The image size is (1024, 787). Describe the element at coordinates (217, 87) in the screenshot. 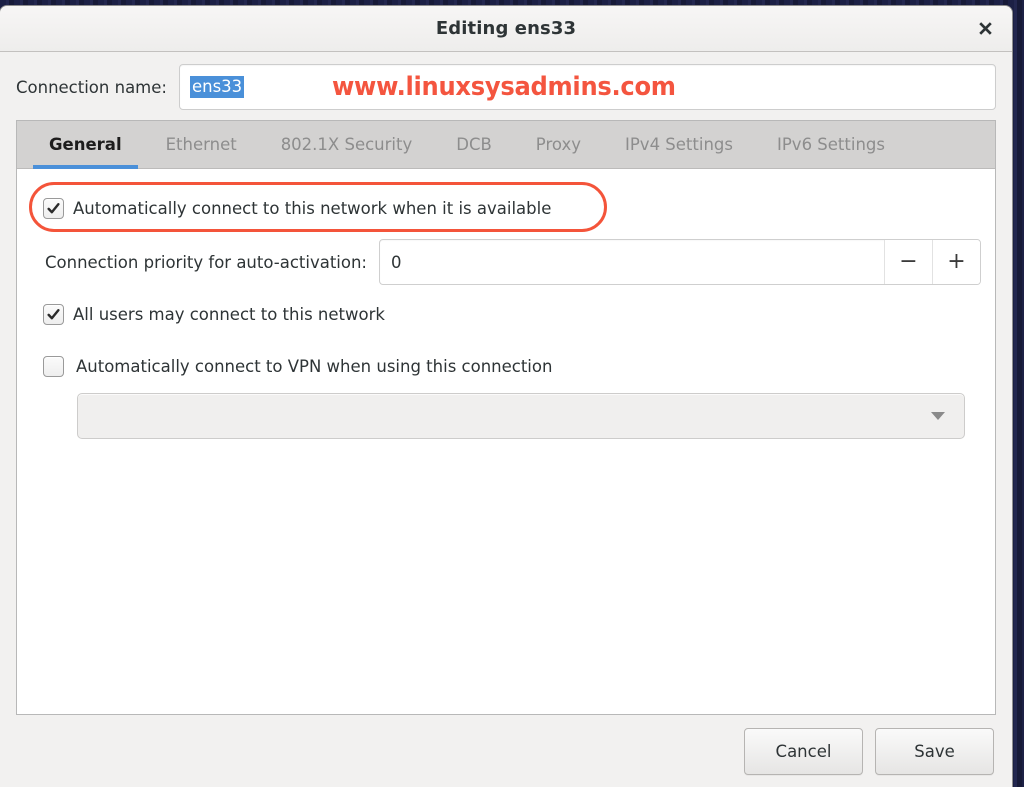

I see `connection-name-value: ens33` at that location.